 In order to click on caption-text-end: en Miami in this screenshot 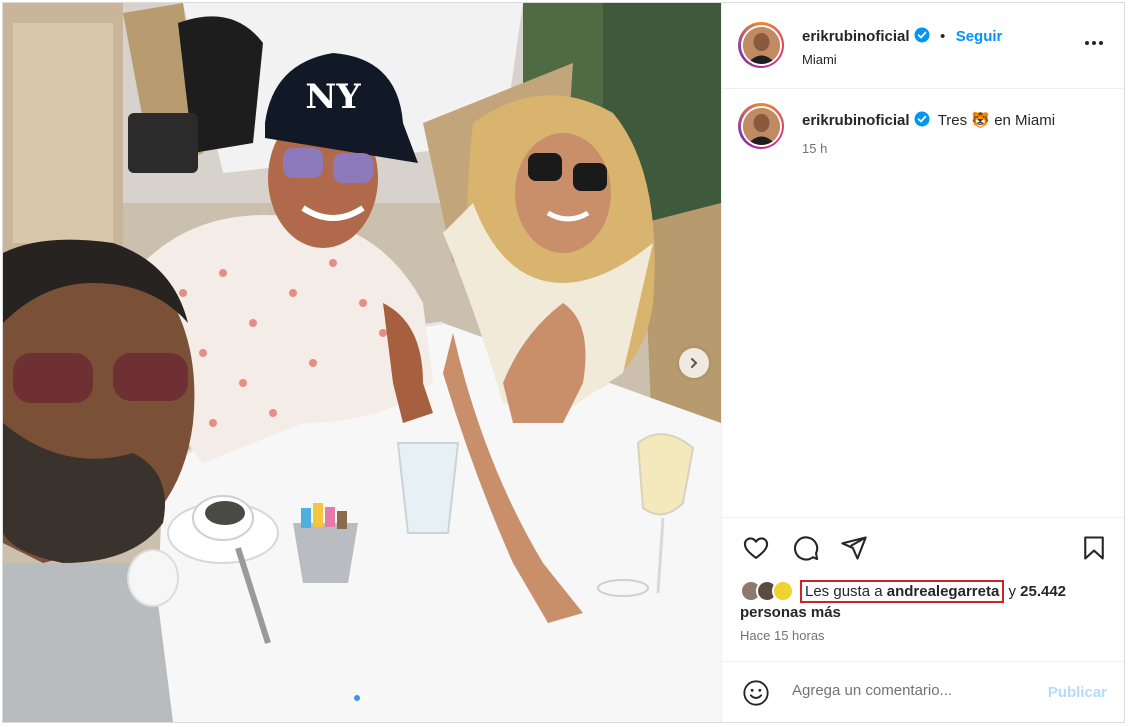, I will do `click(1025, 120)`.